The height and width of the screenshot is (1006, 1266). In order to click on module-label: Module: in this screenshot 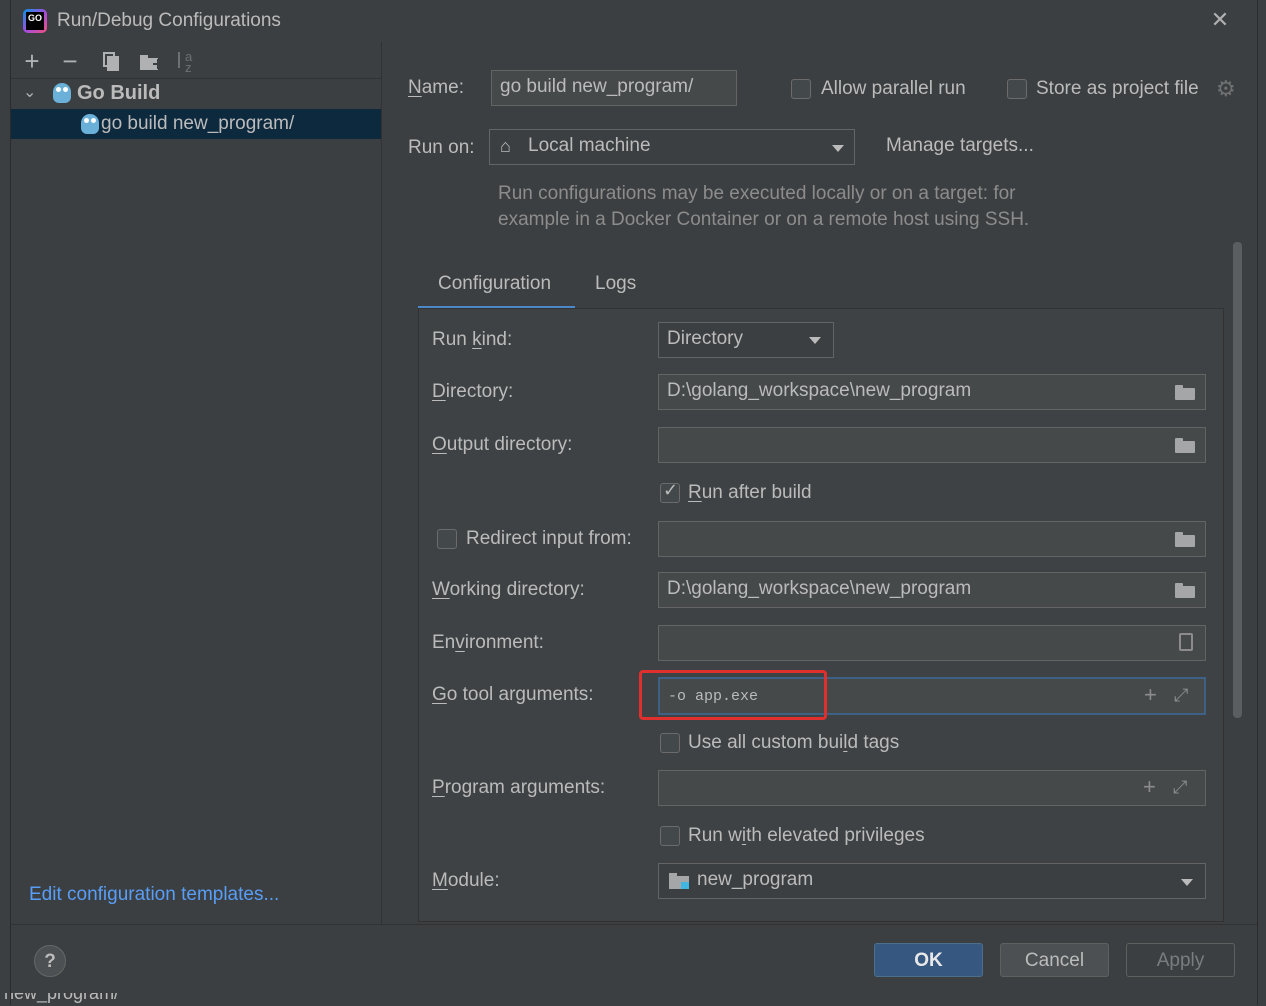, I will do `click(466, 880)`.